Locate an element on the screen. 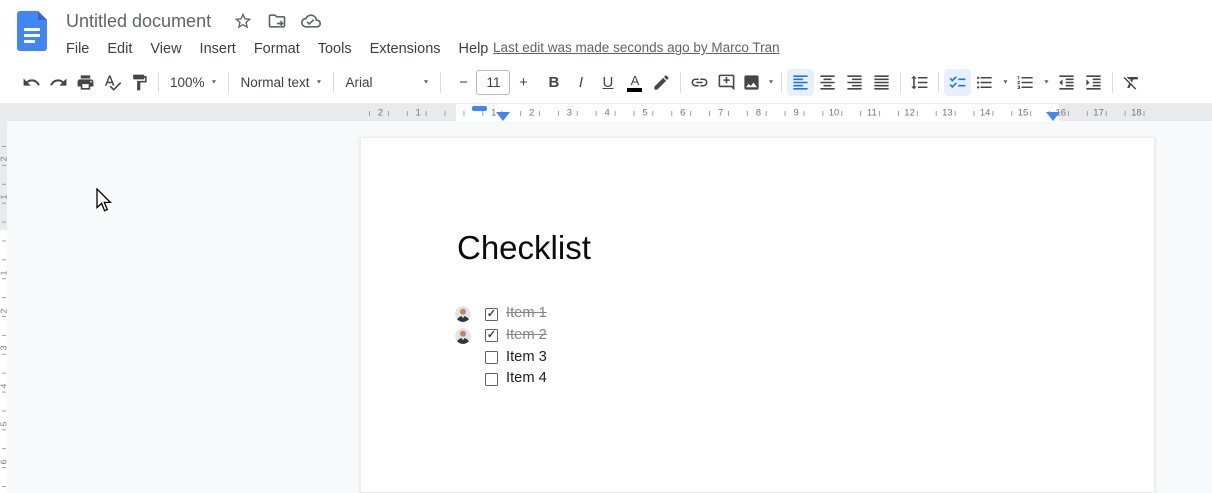 Image resolution: width=1212 pixels, height=493 pixels. image-icon is located at coordinates (752, 82).